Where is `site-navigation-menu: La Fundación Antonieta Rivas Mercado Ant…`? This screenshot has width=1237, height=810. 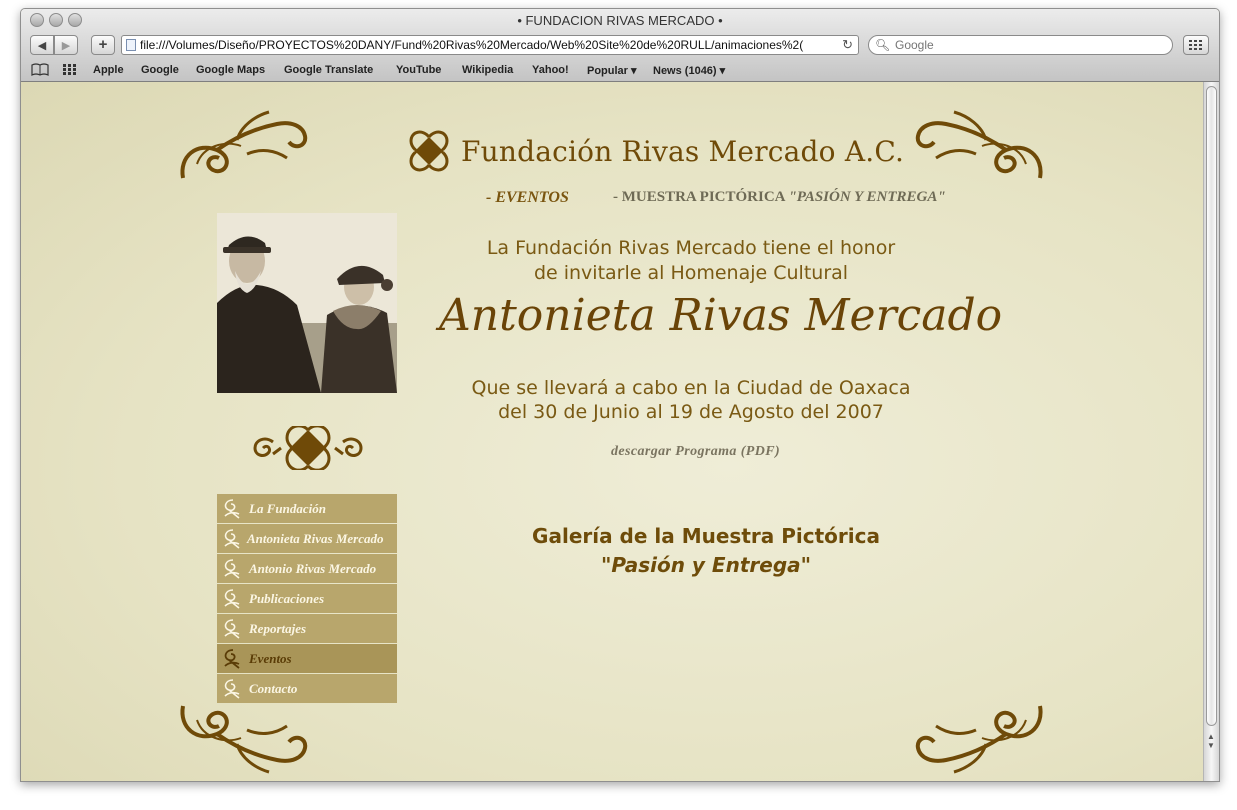 site-navigation-menu: La Fundación Antonieta Rivas Mercado Ant… is located at coordinates (307, 599).